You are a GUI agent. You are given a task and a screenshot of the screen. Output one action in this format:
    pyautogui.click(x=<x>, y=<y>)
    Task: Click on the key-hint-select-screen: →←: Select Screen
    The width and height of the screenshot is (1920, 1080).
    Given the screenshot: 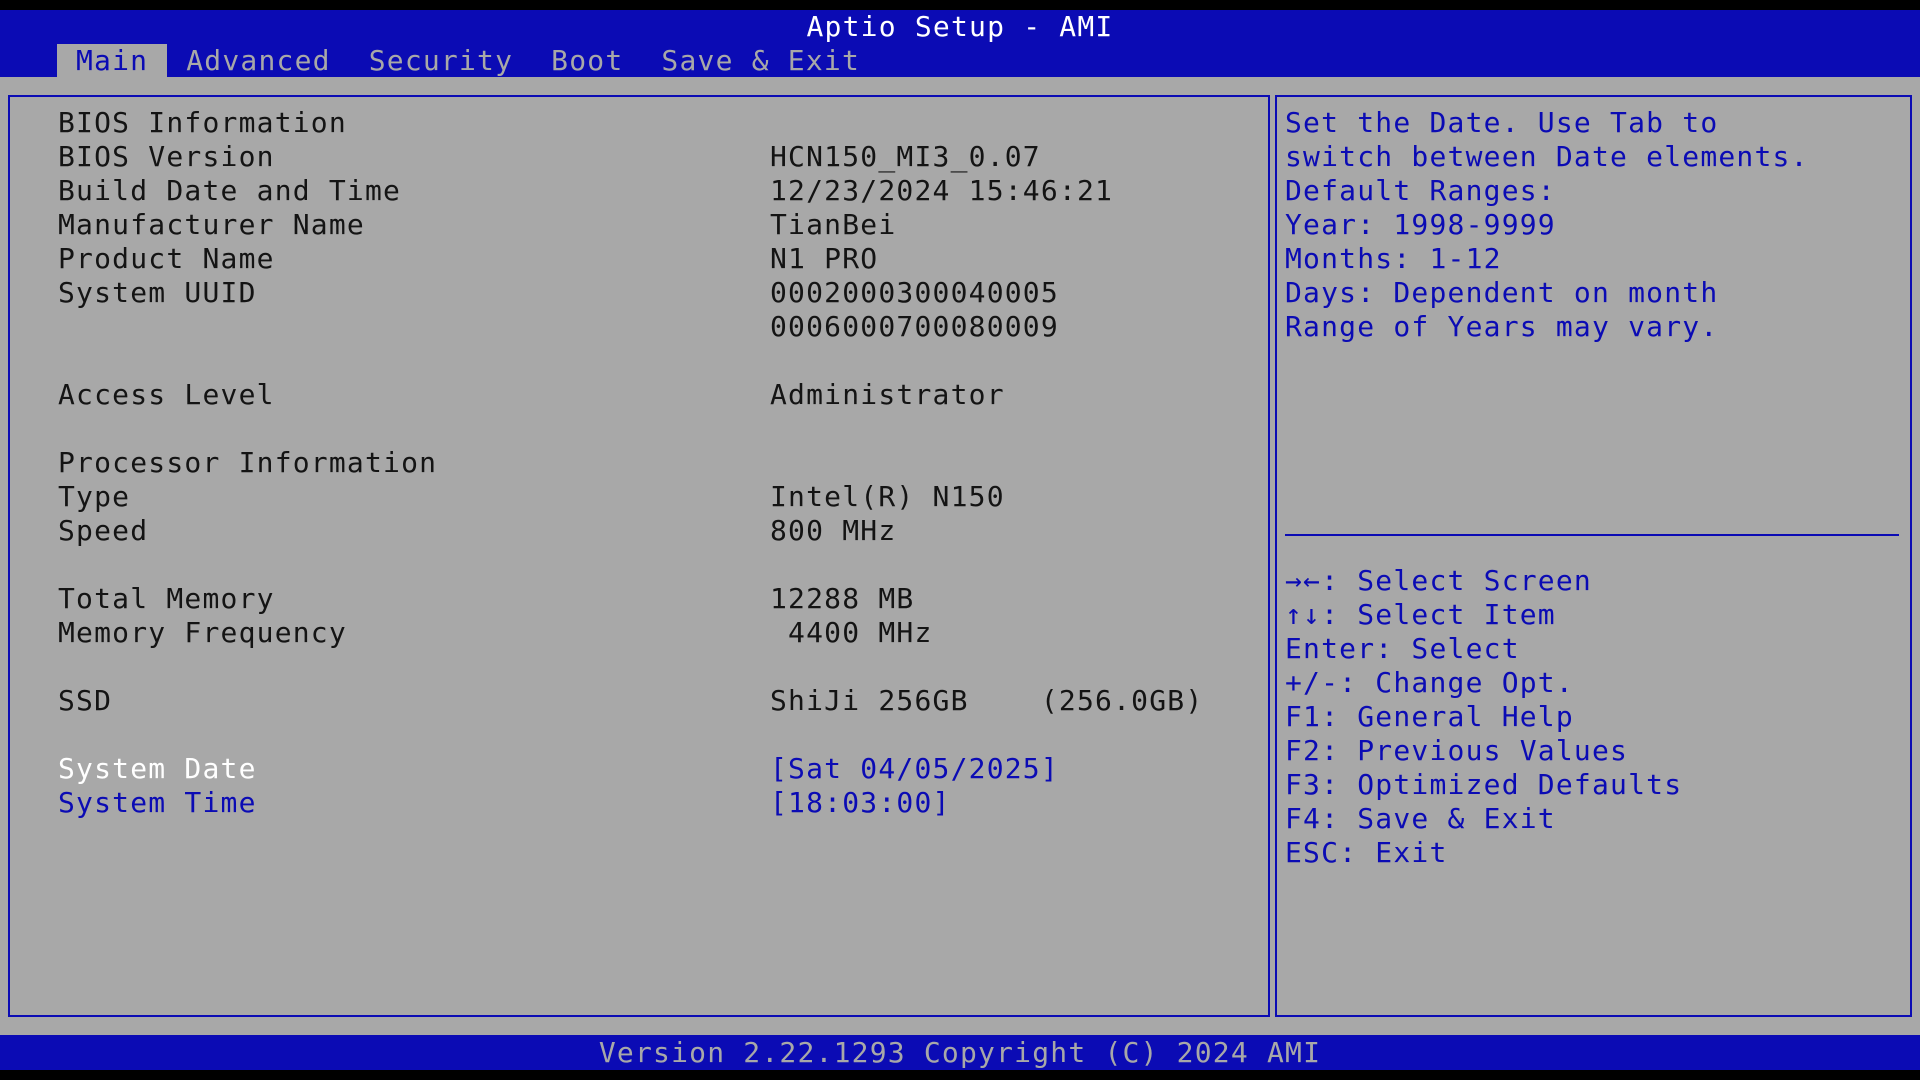 What is the action you would take?
    pyautogui.click(x=1438, y=580)
    